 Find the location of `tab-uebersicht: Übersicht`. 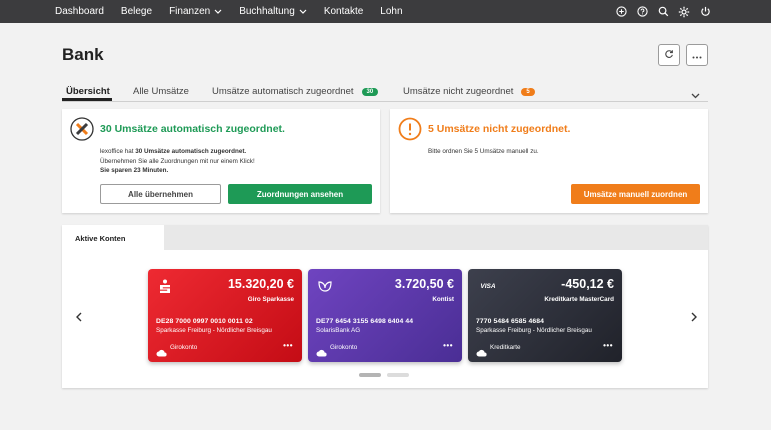

tab-uebersicht: Übersicht is located at coordinates (88, 91).